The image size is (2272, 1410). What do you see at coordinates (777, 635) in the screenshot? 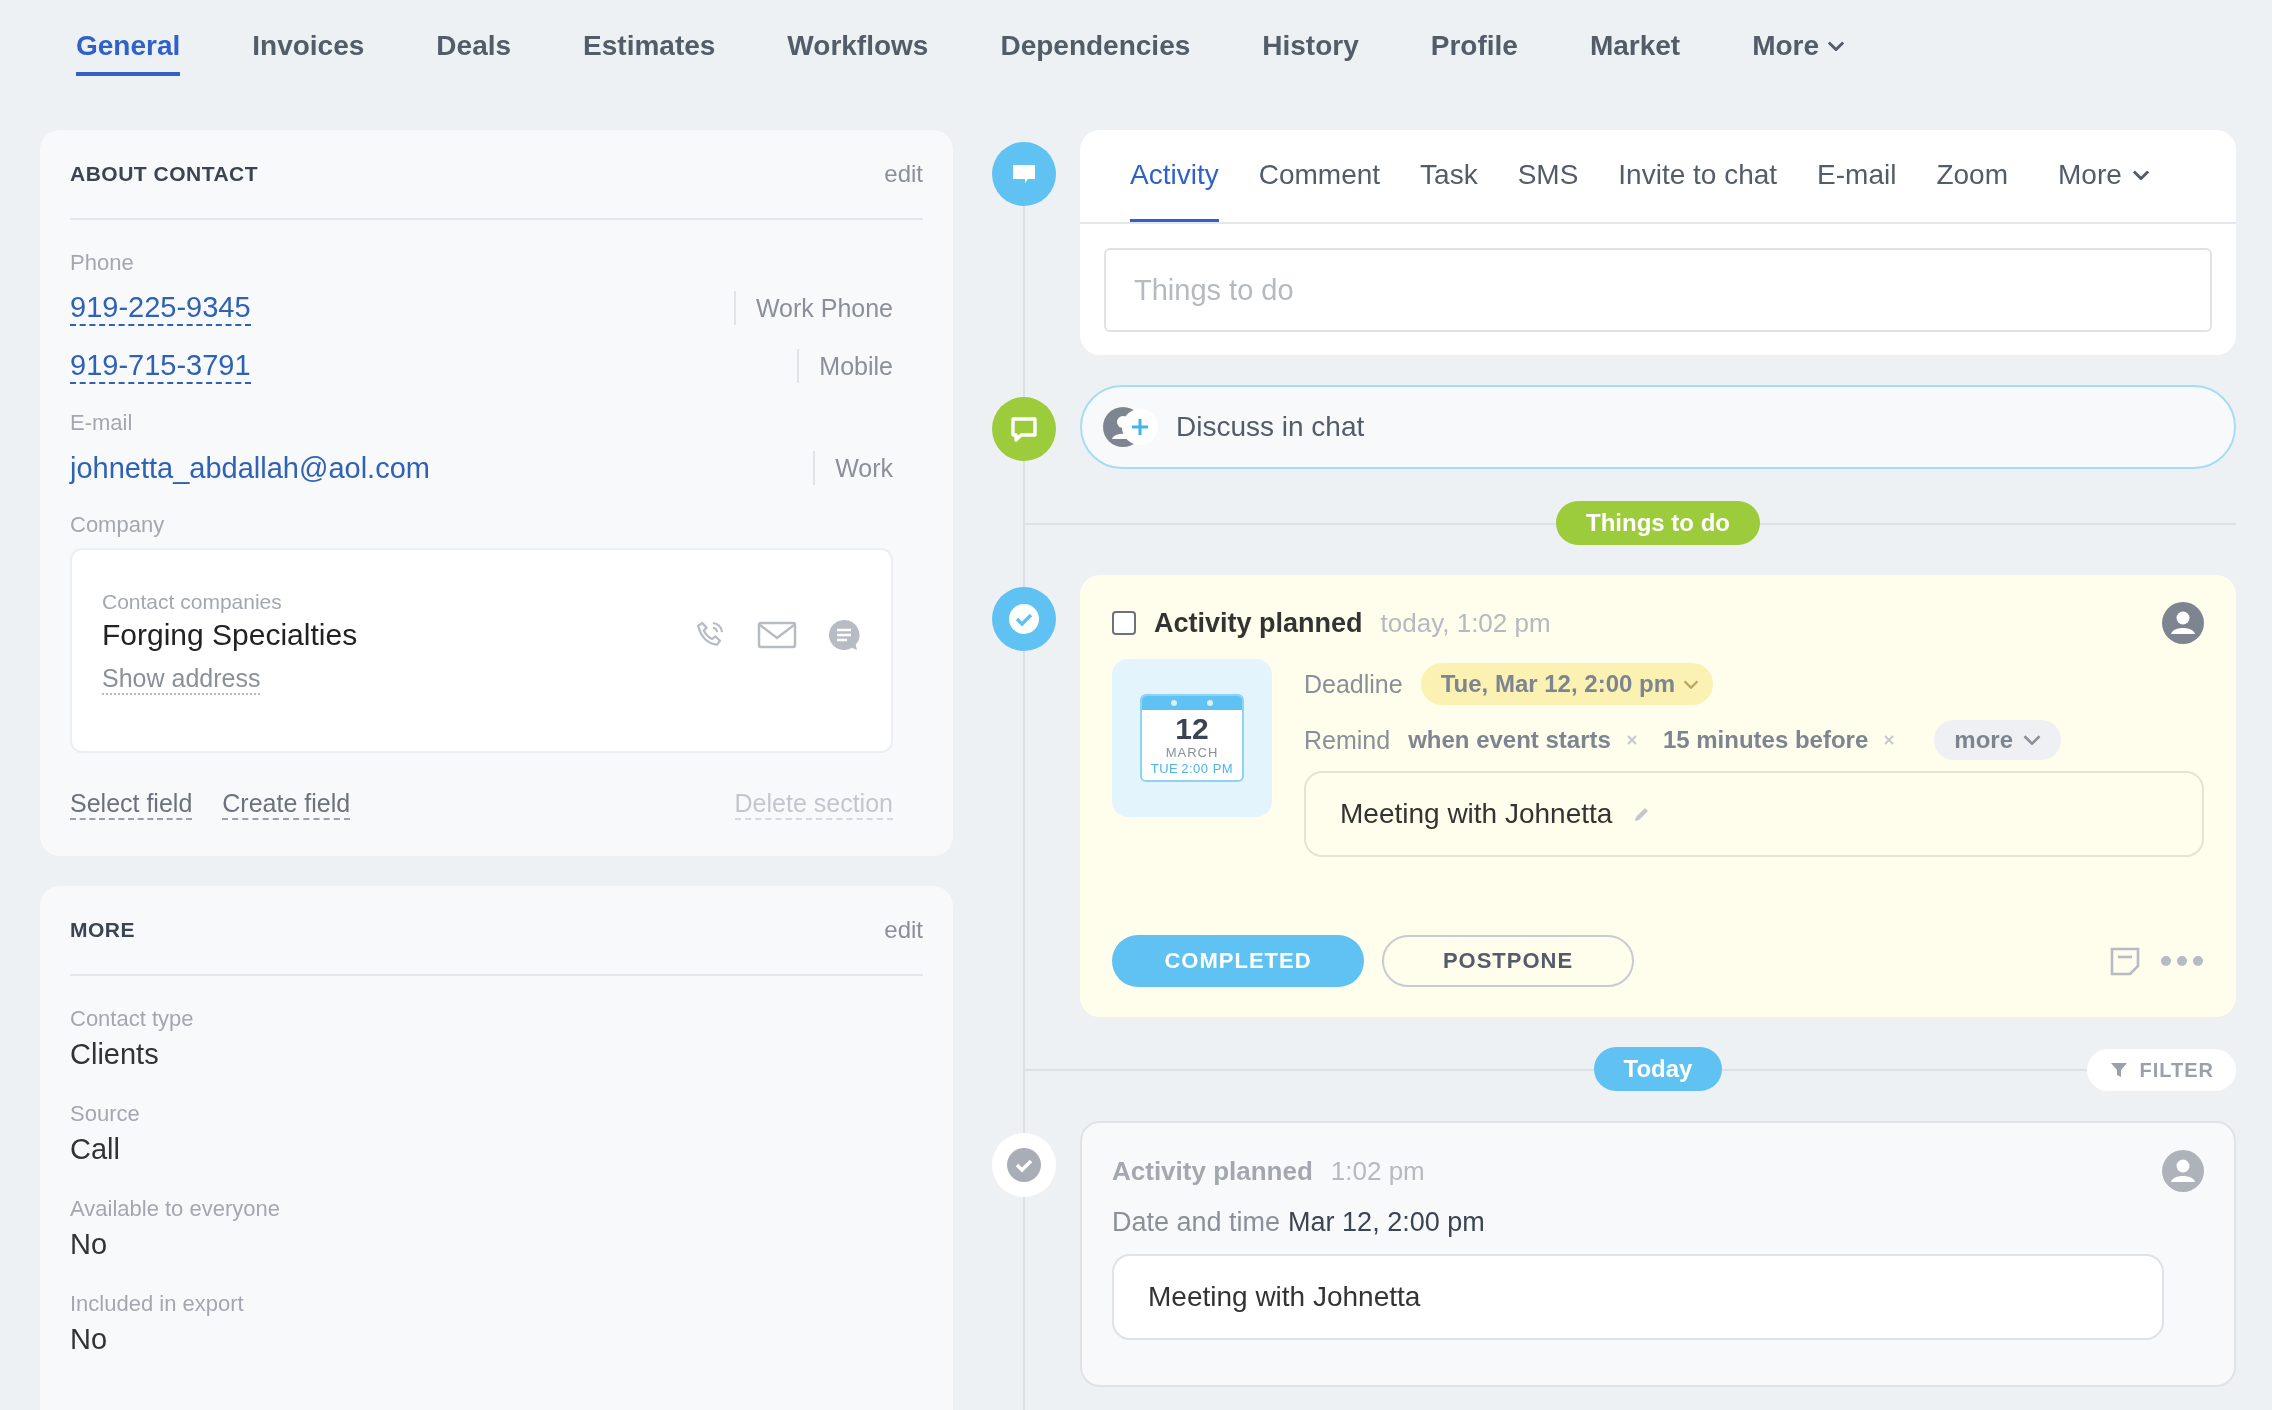
I see `mail-icon` at bounding box center [777, 635].